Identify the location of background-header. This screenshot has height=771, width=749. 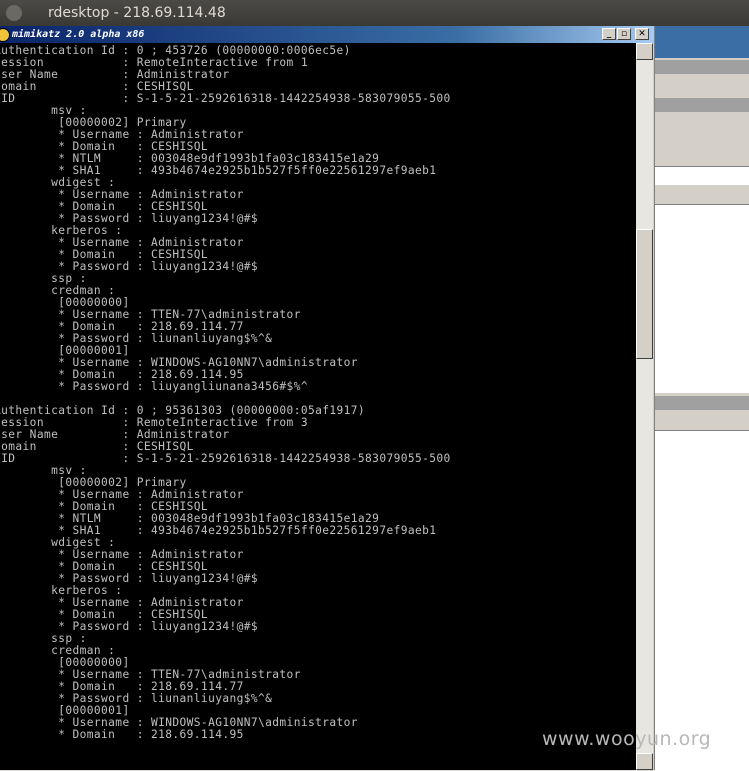
(702, 105).